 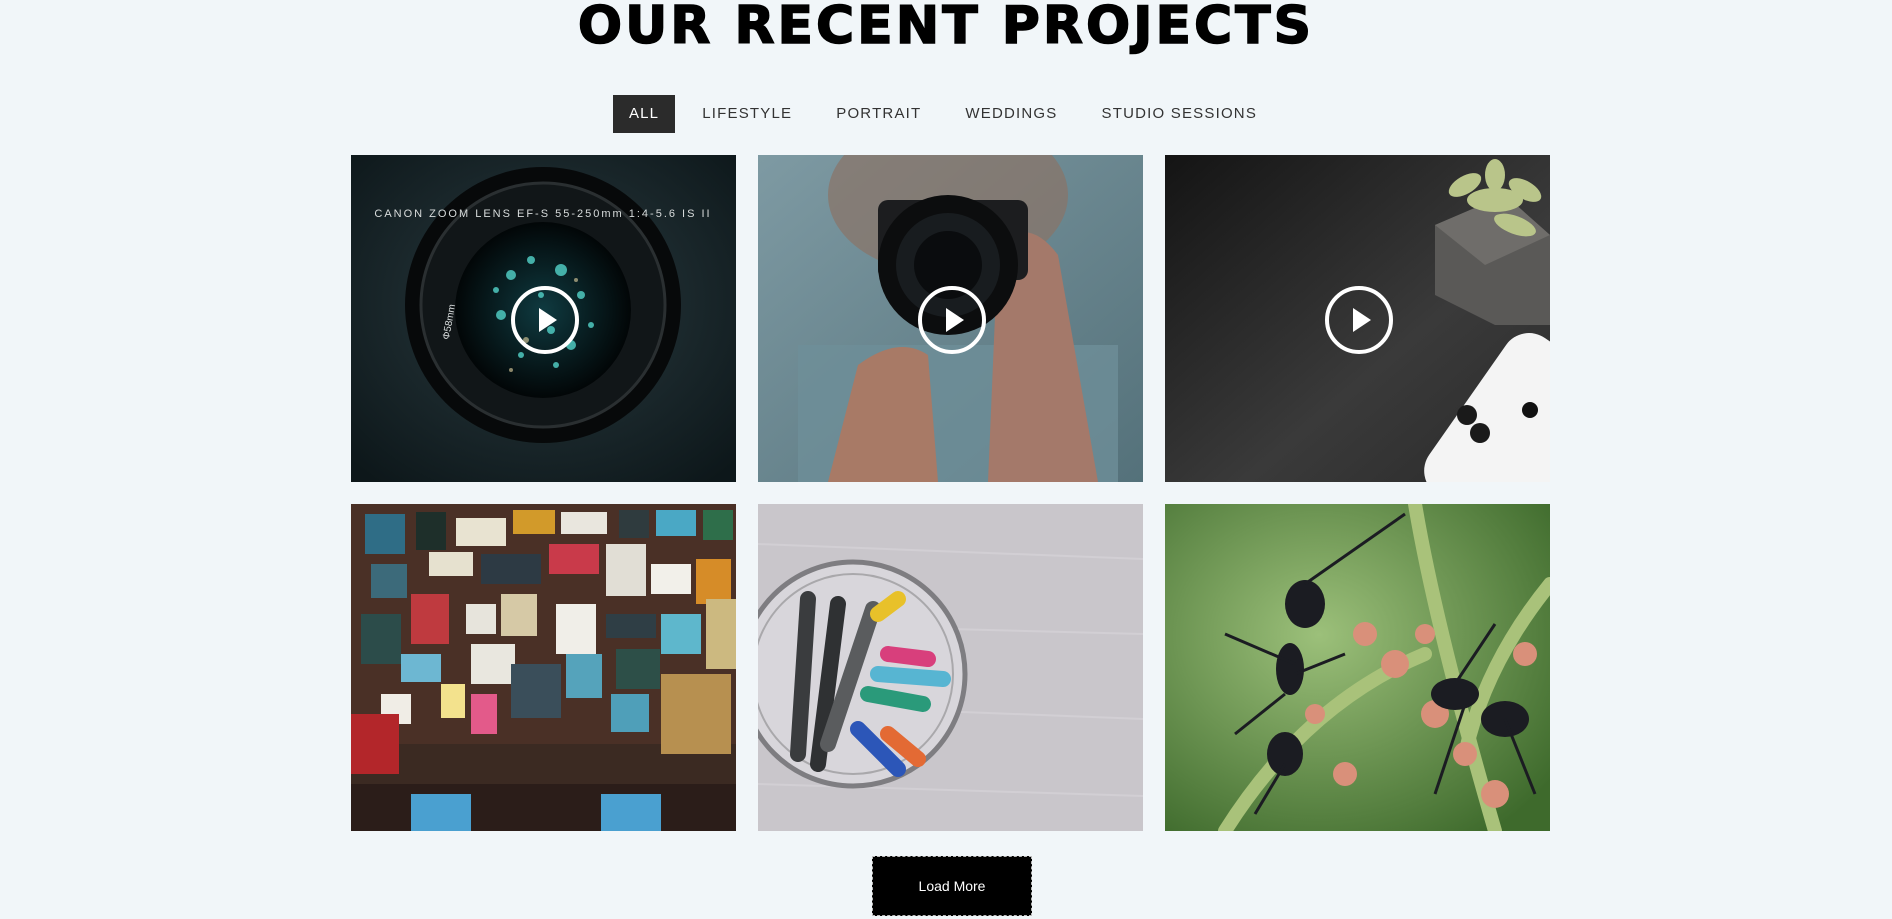 What do you see at coordinates (747, 114) in the screenshot?
I see `filter-lifestyle: LIFESTYLE` at bounding box center [747, 114].